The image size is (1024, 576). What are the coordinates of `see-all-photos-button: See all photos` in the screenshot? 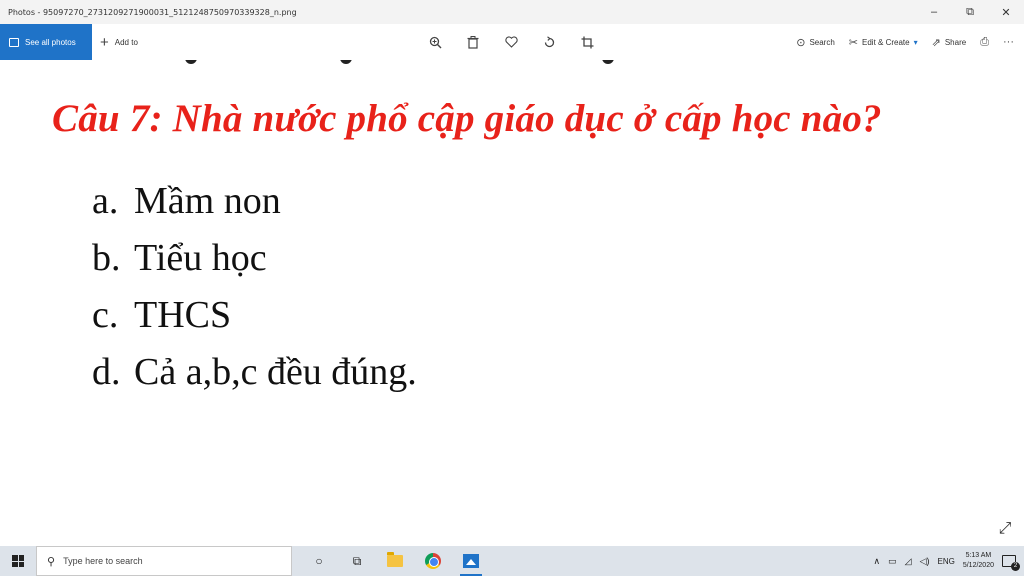 It's located at (46, 42).